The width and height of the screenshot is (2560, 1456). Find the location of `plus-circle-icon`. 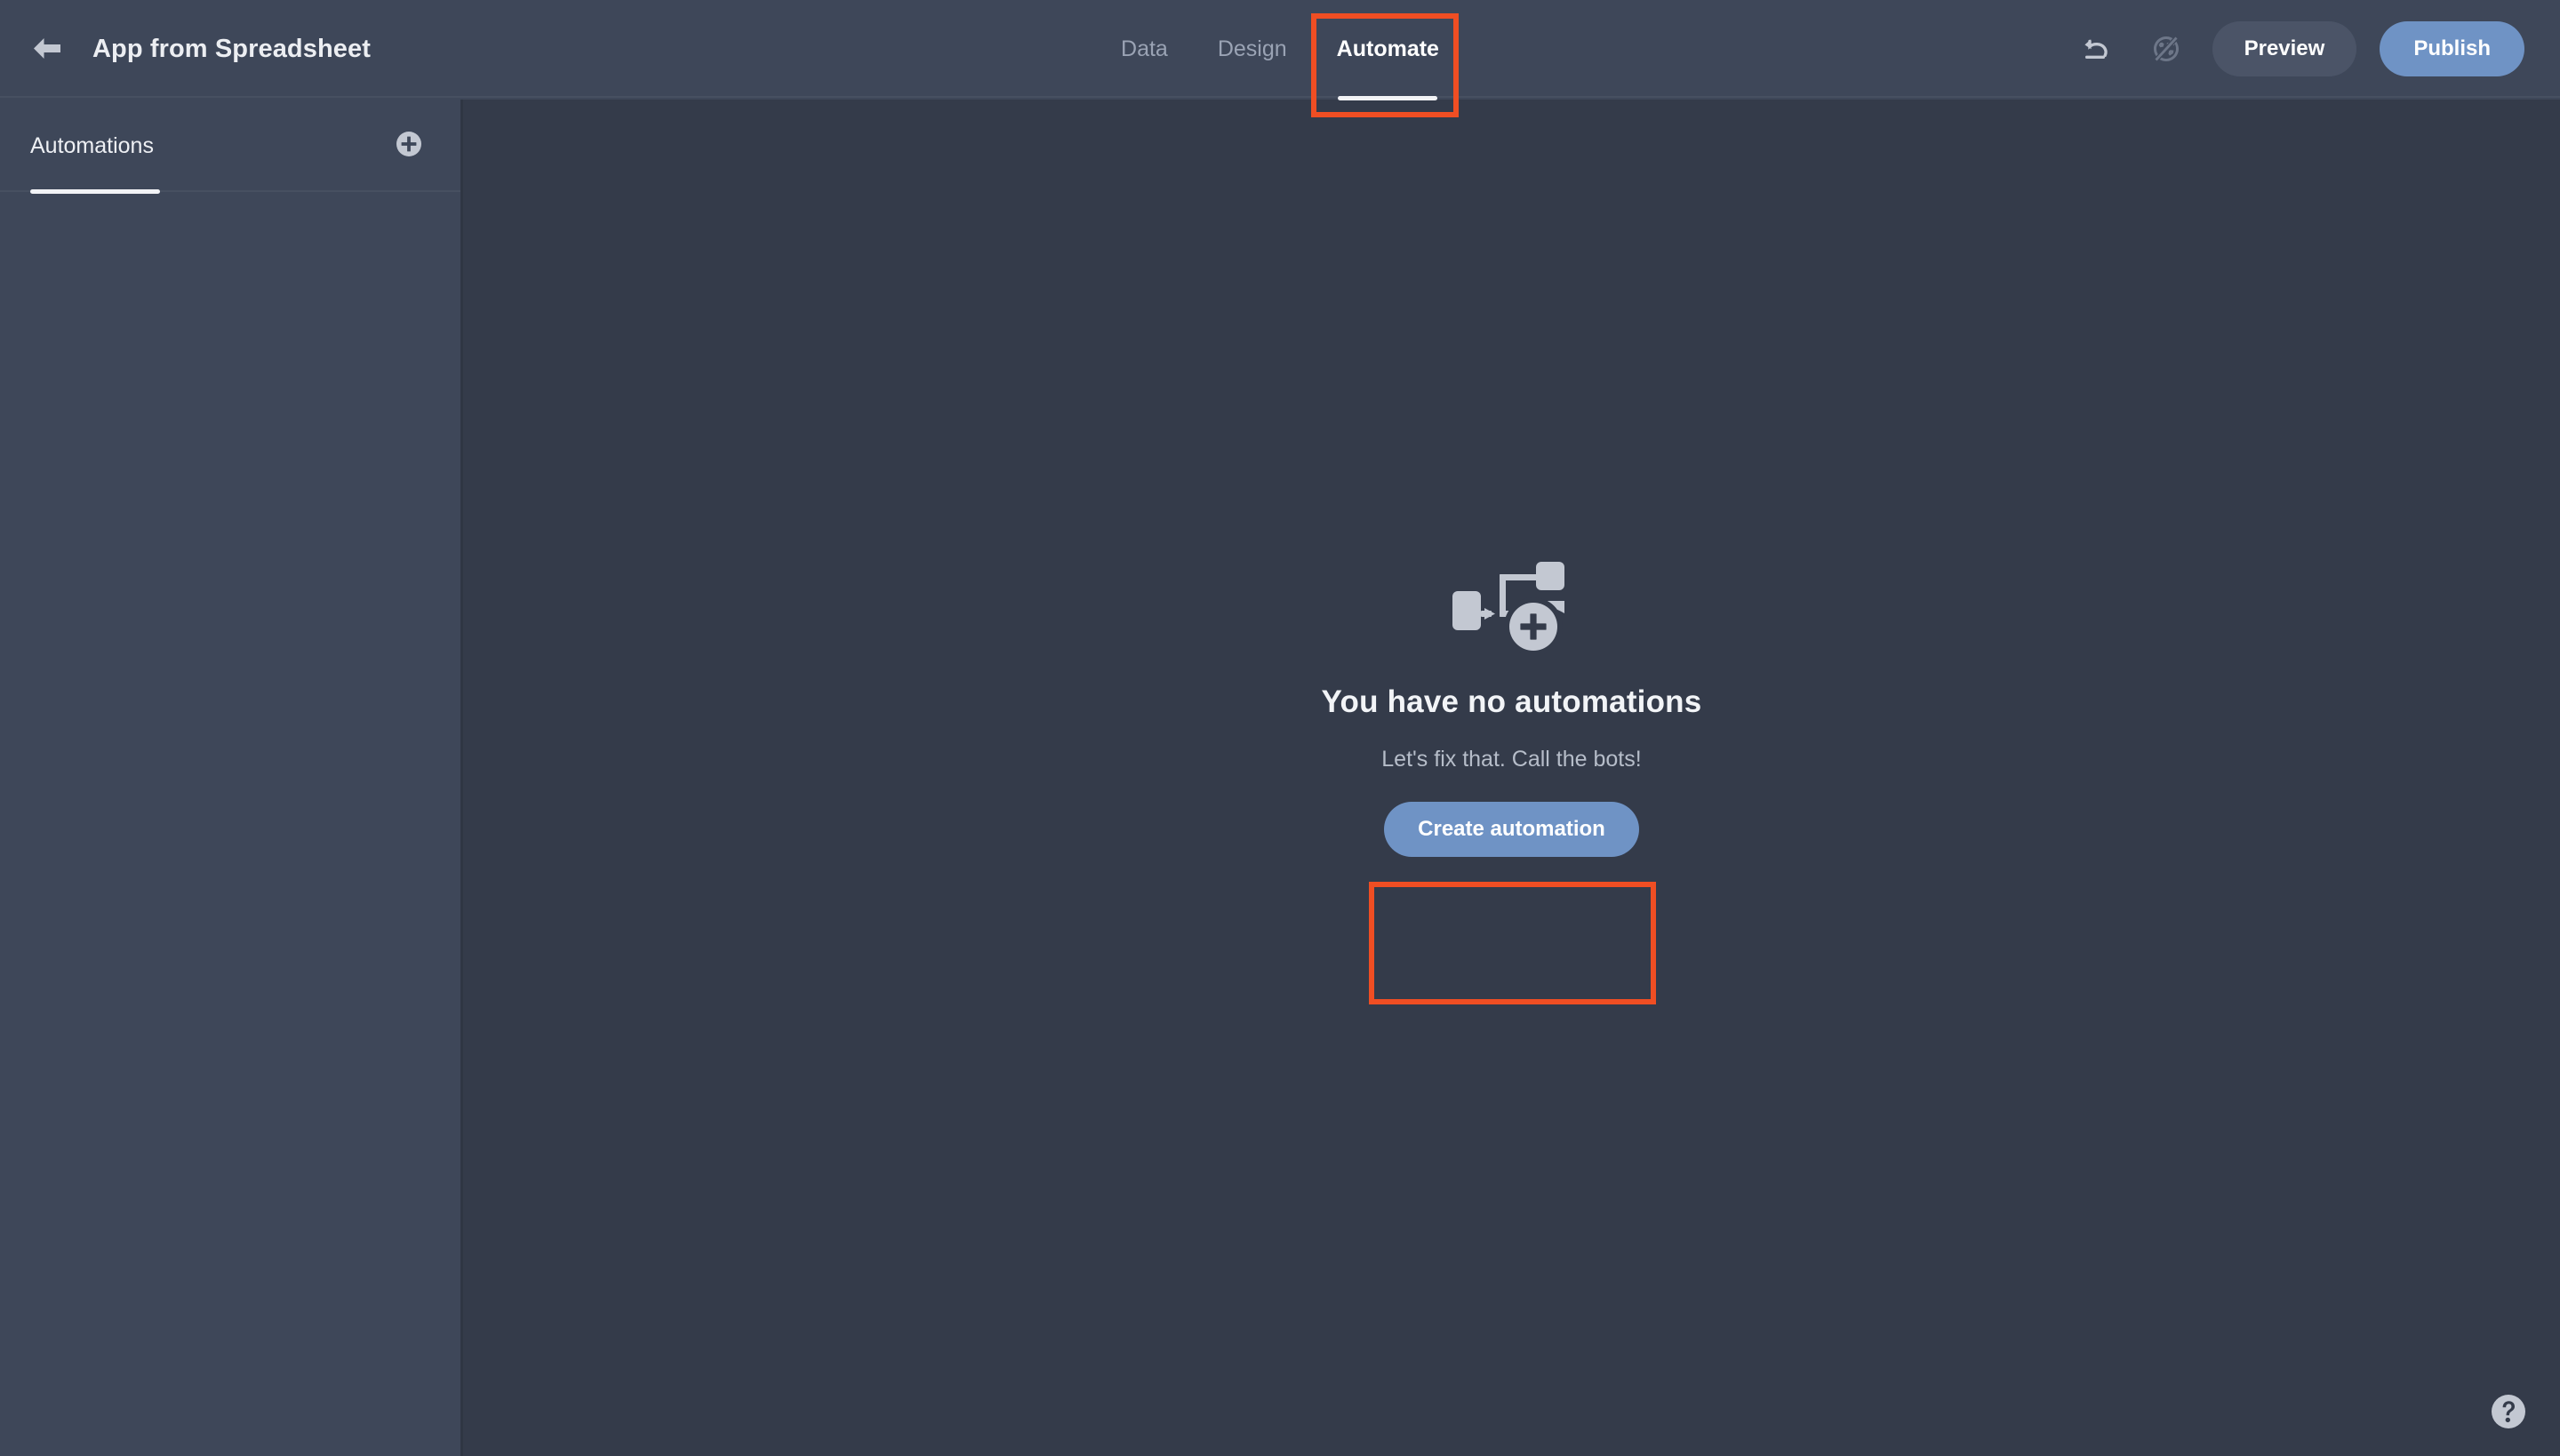

plus-circle-icon is located at coordinates (409, 146).